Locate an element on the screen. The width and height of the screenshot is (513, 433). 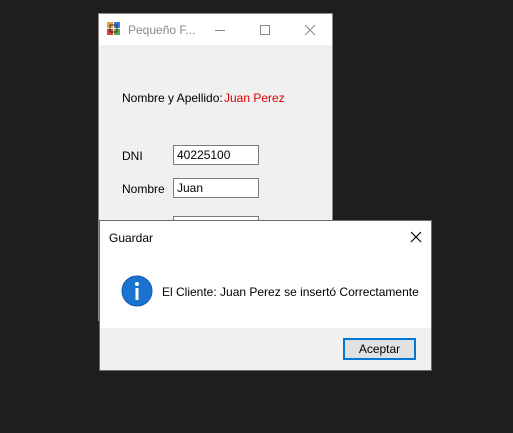
dialog-close-button is located at coordinates (416, 237).